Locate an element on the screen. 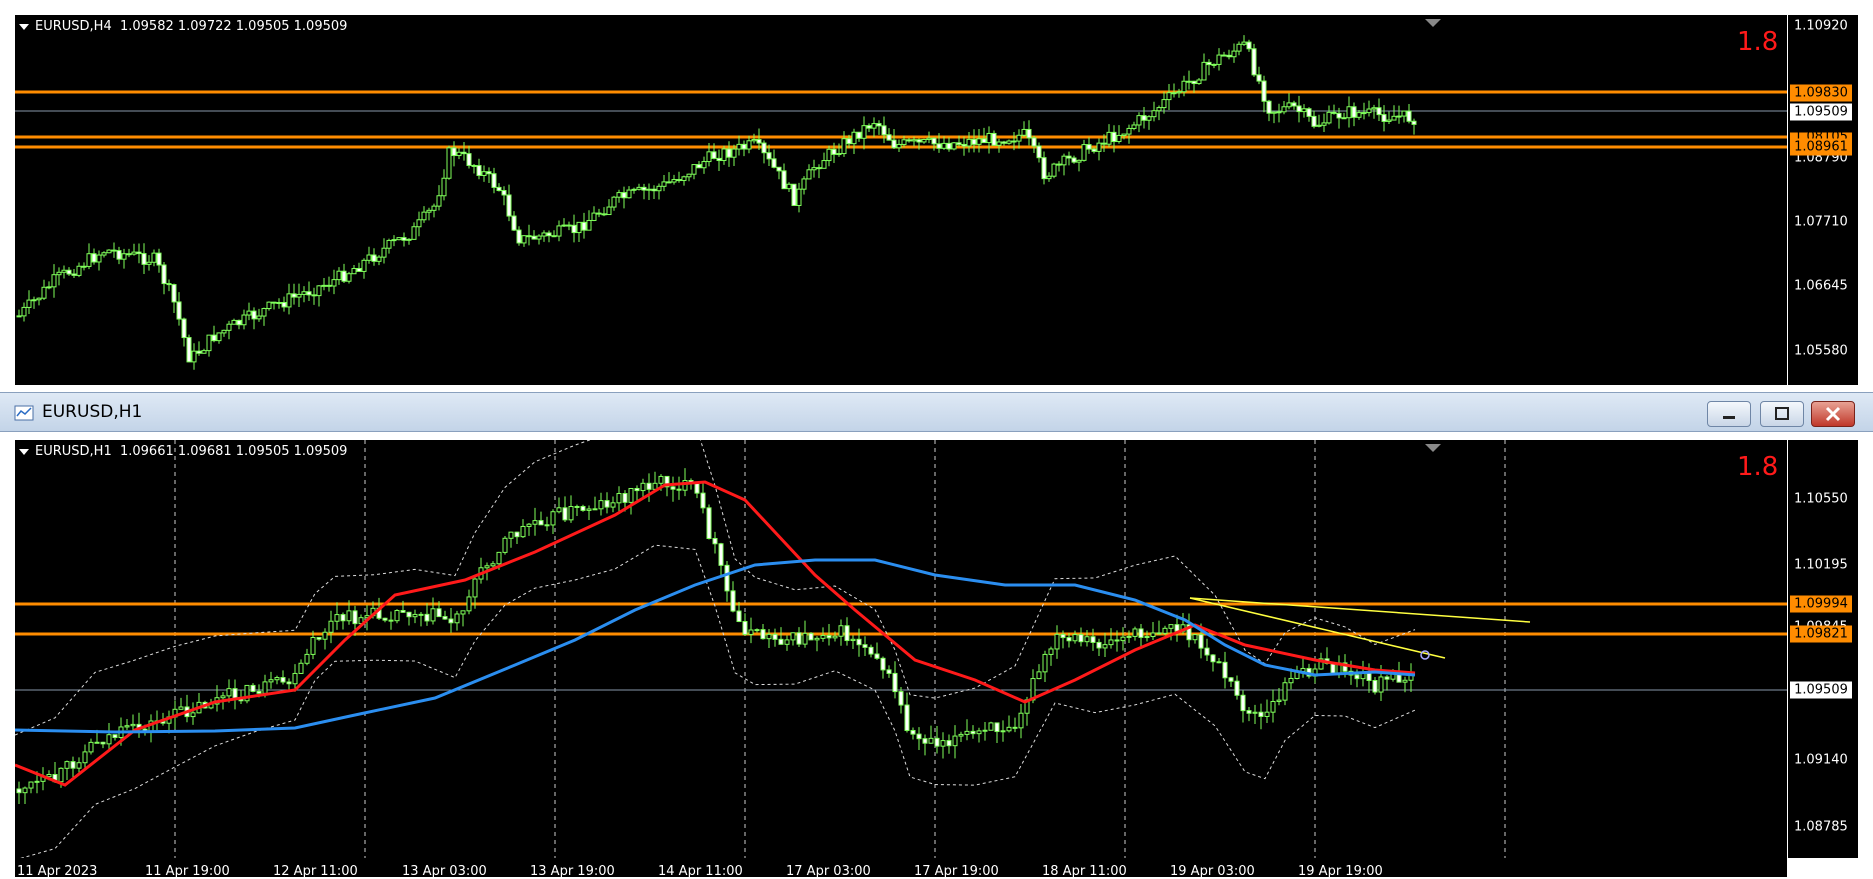 The width and height of the screenshot is (1873, 879). maximize-button is located at coordinates (1782, 414).